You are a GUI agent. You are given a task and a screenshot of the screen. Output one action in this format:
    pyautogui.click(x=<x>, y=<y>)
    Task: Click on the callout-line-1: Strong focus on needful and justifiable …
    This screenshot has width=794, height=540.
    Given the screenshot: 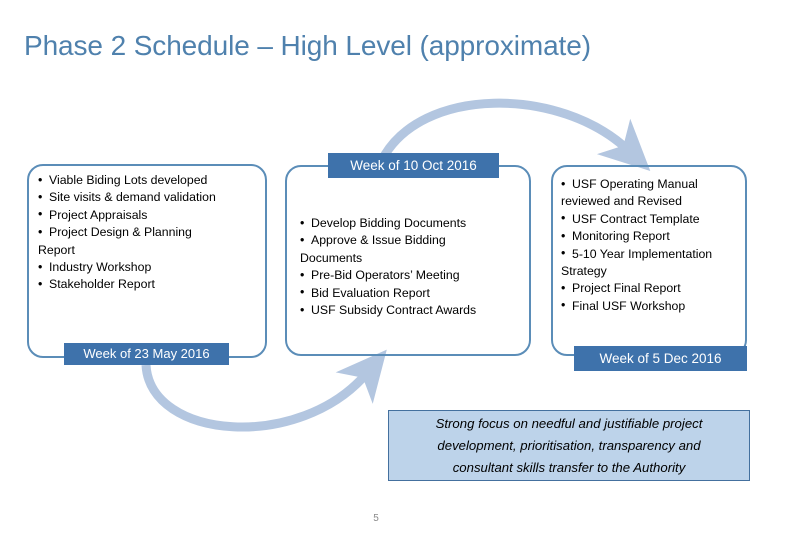 What is the action you would take?
    pyautogui.click(x=569, y=423)
    